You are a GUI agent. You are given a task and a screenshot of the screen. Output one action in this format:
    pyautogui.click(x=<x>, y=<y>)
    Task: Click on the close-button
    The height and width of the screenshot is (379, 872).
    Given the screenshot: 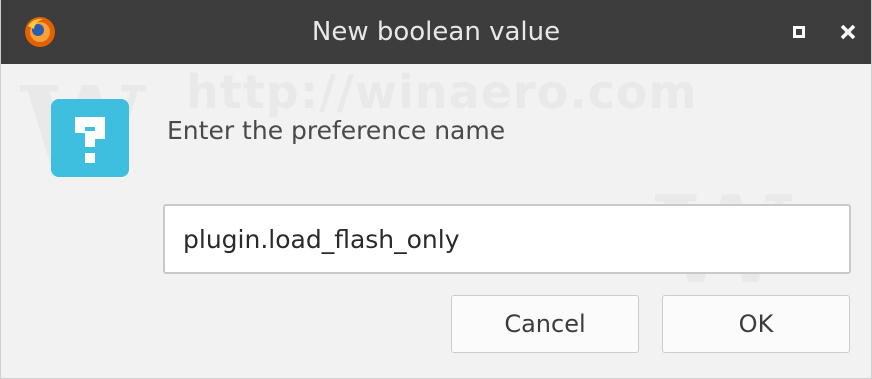 What is the action you would take?
    pyautogui.click(x=848, y=32)
    